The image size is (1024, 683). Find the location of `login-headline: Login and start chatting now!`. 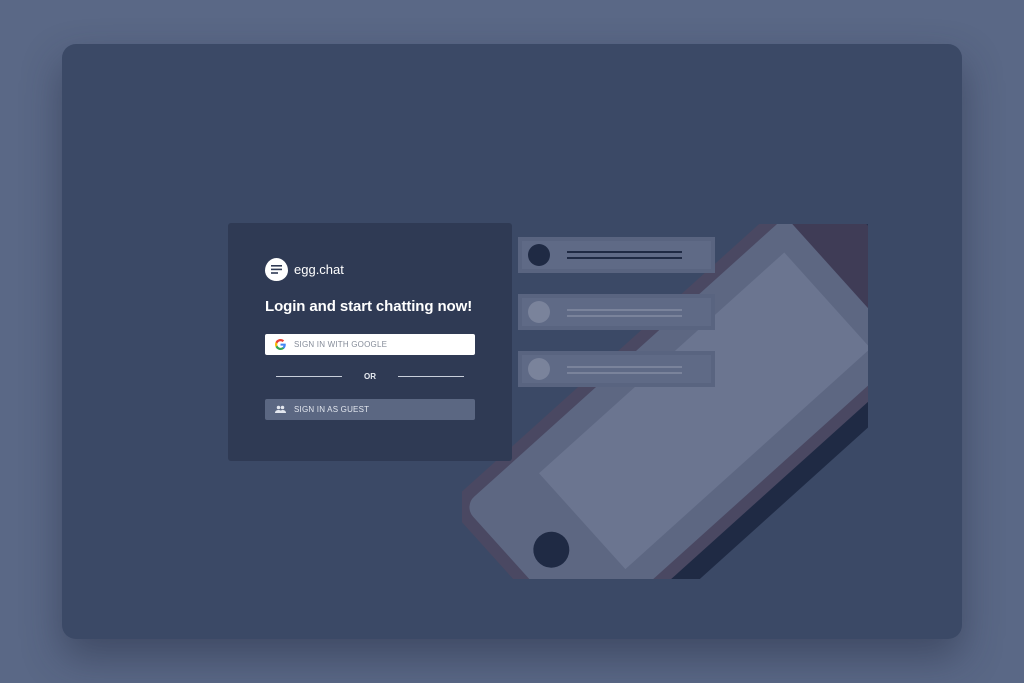

login-headline: Login and start chatting now! is located at coordinates (369, 306).